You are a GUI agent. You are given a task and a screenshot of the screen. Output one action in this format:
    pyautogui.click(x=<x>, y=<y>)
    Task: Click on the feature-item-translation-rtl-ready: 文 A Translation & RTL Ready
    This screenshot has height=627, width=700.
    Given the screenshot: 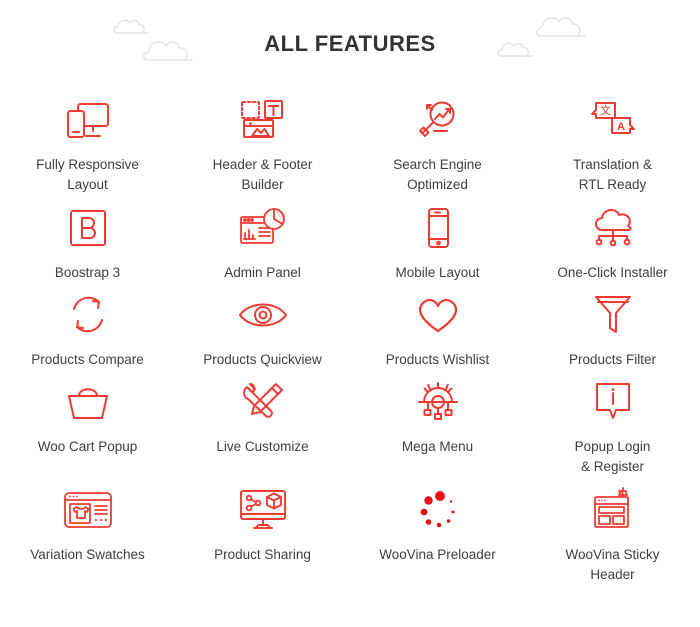 What is the action you would take?
    pyautogui.click(x=612, y=142)
    